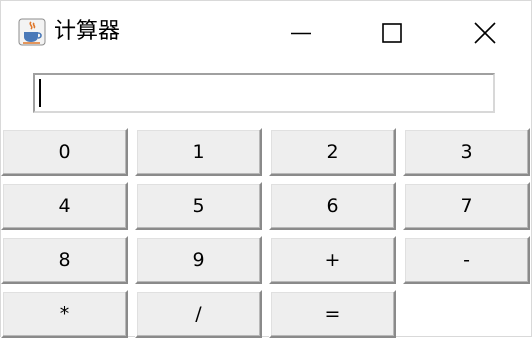  I want to click on key-1: 1, so click(198, 152).